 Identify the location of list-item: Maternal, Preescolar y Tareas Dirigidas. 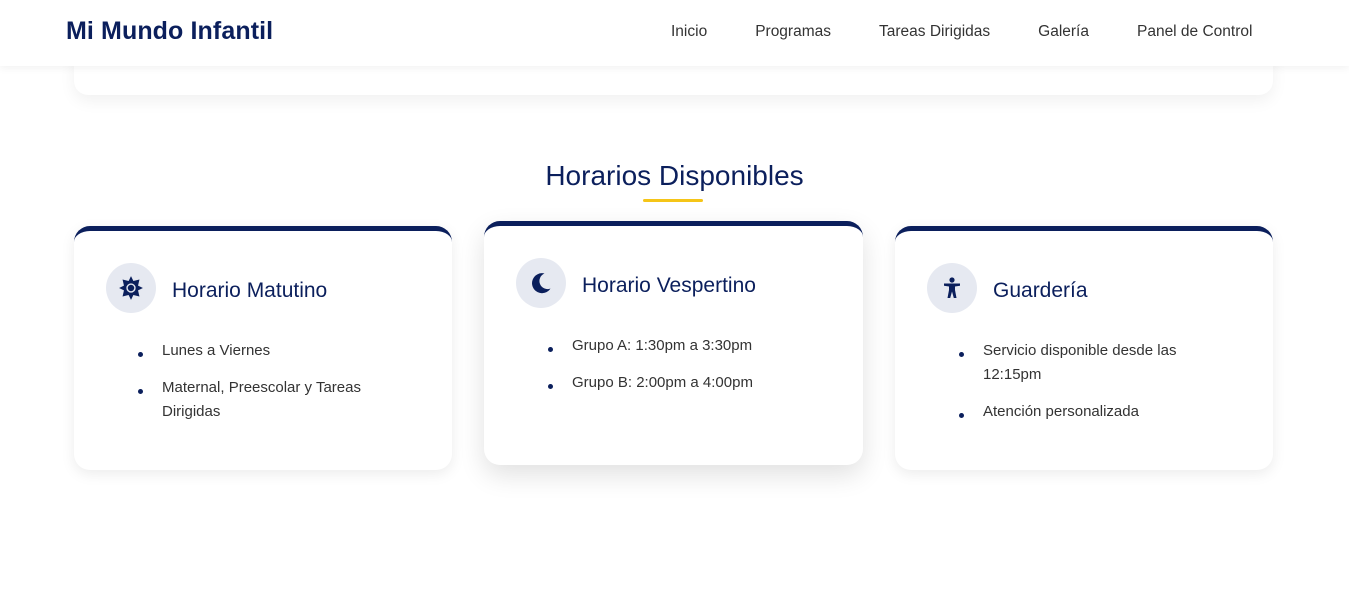
(268, 400).